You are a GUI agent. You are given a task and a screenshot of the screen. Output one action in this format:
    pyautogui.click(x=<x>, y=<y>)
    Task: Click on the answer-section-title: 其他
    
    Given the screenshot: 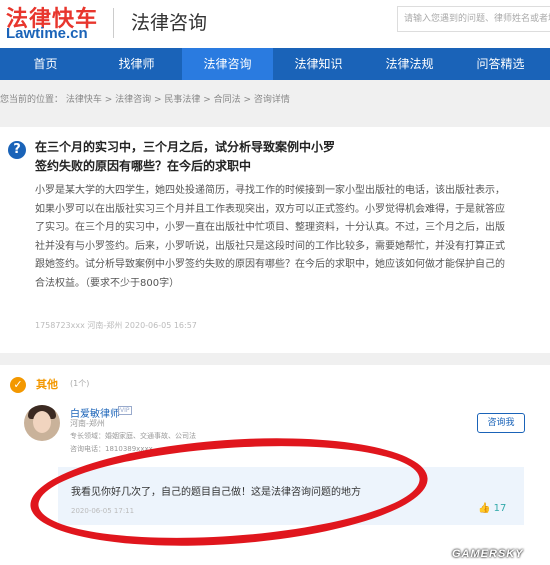 What is the action you would take?
    pyautogui.click(x=47, y=384)
    